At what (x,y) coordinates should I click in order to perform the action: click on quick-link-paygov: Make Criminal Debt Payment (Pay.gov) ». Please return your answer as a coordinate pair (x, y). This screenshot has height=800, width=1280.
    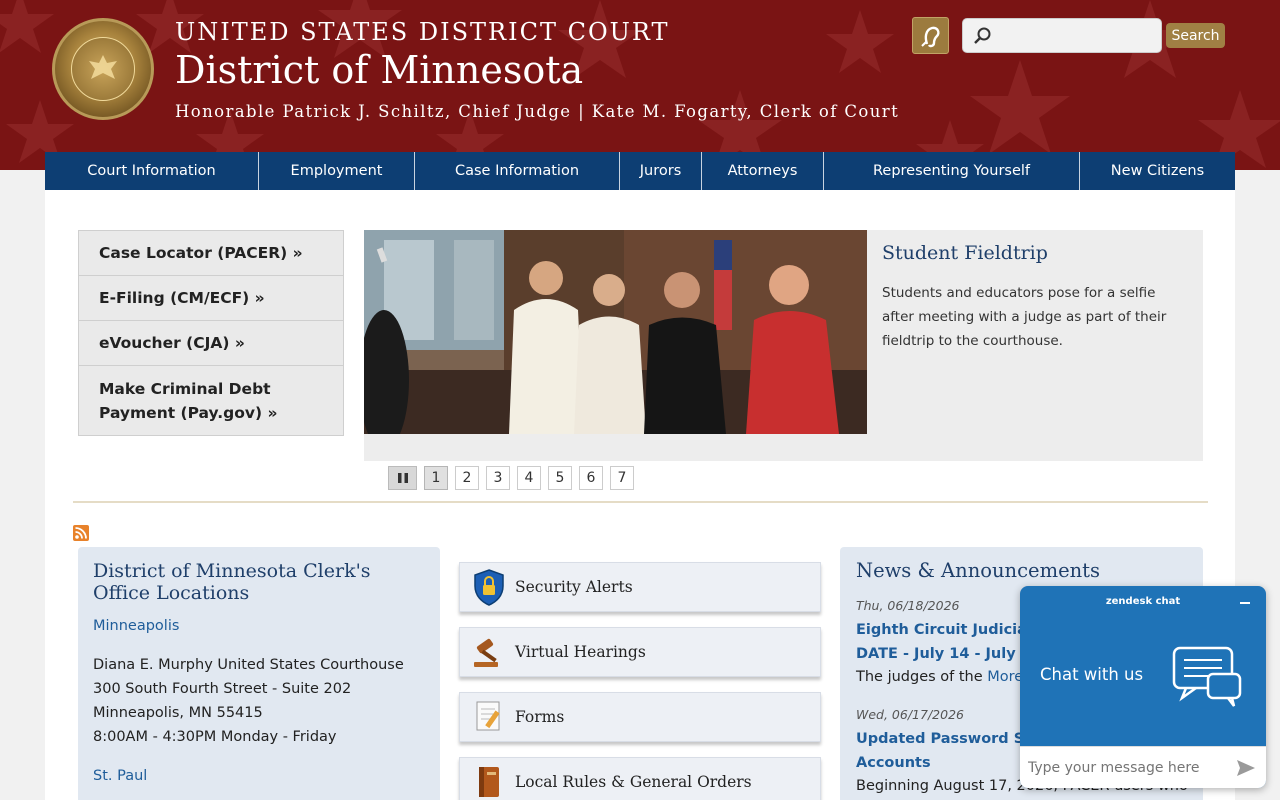
    Looking at the image, I should click on (211, 400).